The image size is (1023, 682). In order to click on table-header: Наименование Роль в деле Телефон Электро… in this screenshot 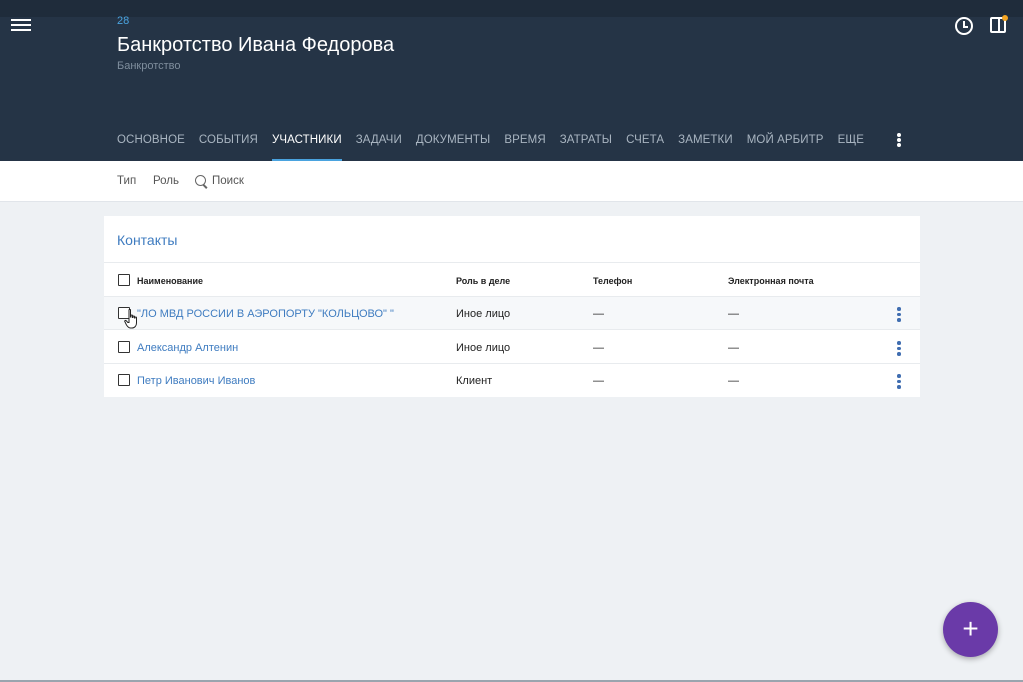, I will do `click(512, 280)`.